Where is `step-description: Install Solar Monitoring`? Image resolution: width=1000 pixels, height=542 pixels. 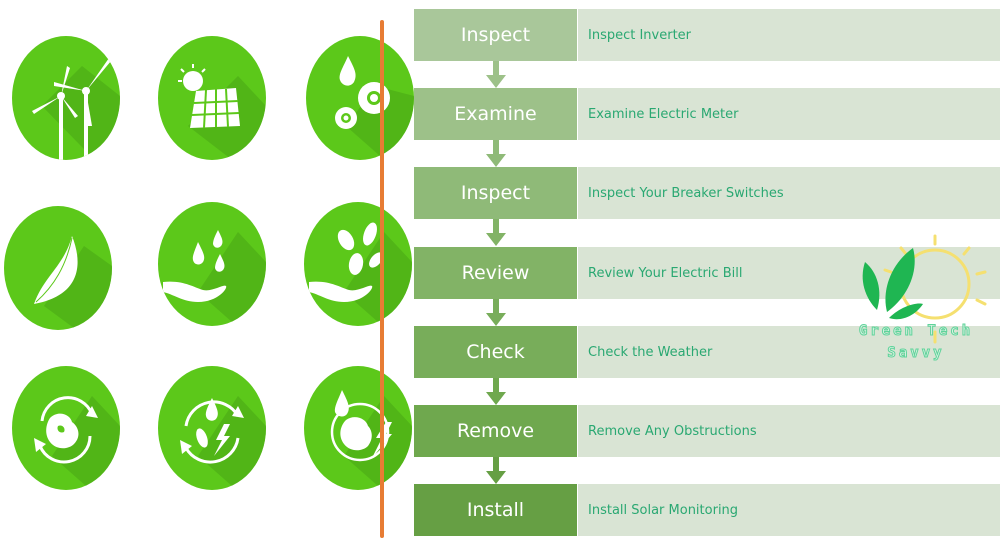 step-description: Install Solar Monitoring is located at coordinates (789, 510).